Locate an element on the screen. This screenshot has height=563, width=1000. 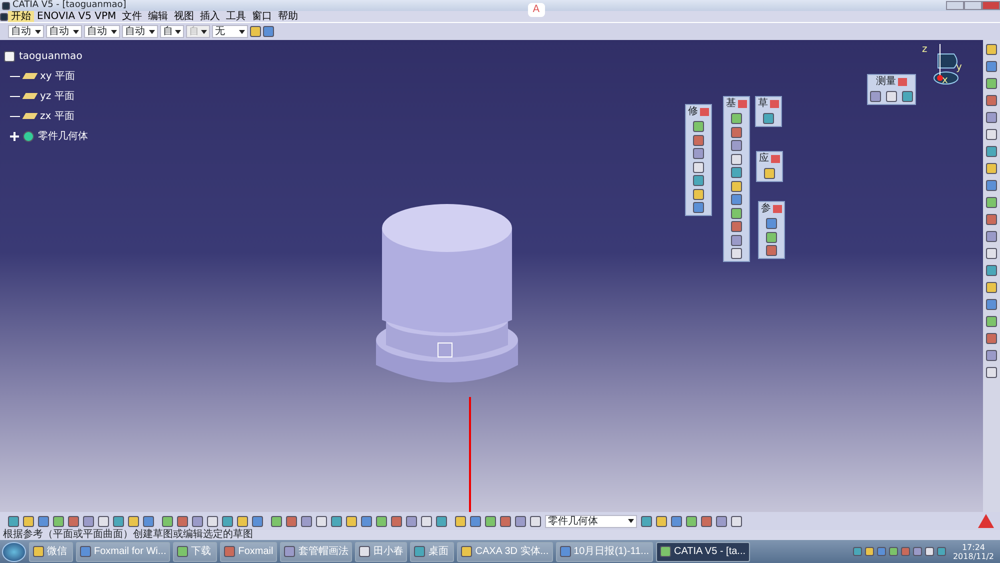
menu-item: 窗口 is located at coordinates (262, 16).